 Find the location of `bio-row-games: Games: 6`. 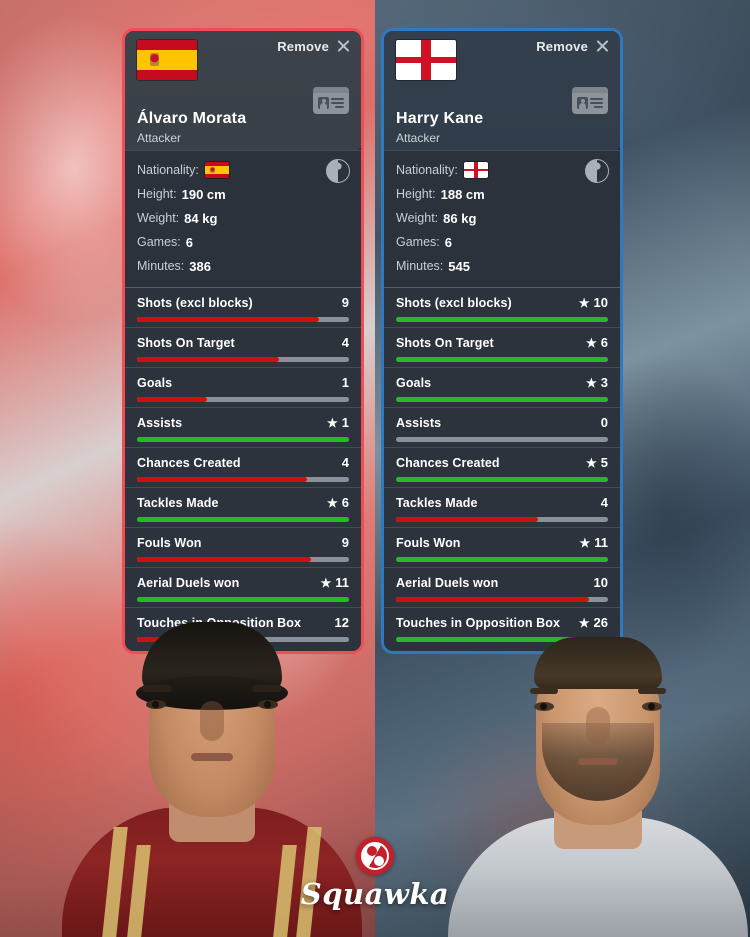

bio-row-games: Games: 6 is located at coordinates (243, 242).